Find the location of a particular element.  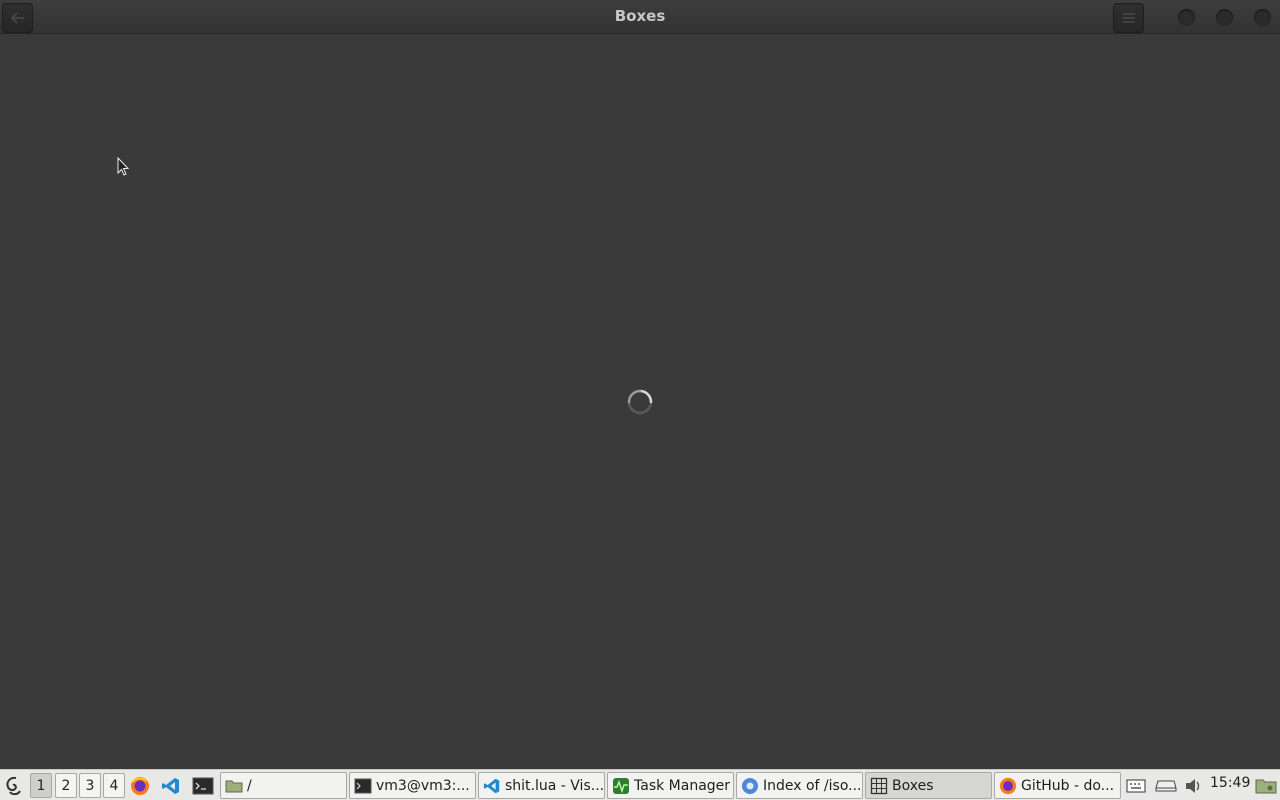

drive-icon is located at coordinates (1166, 785).